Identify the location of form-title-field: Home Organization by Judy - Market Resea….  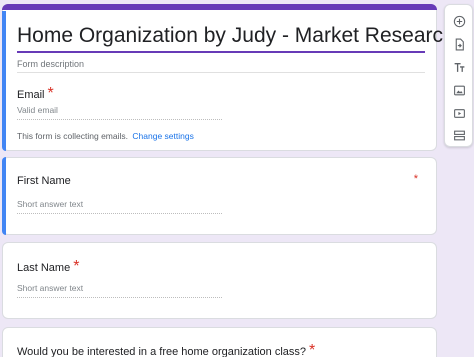
(236, 37).